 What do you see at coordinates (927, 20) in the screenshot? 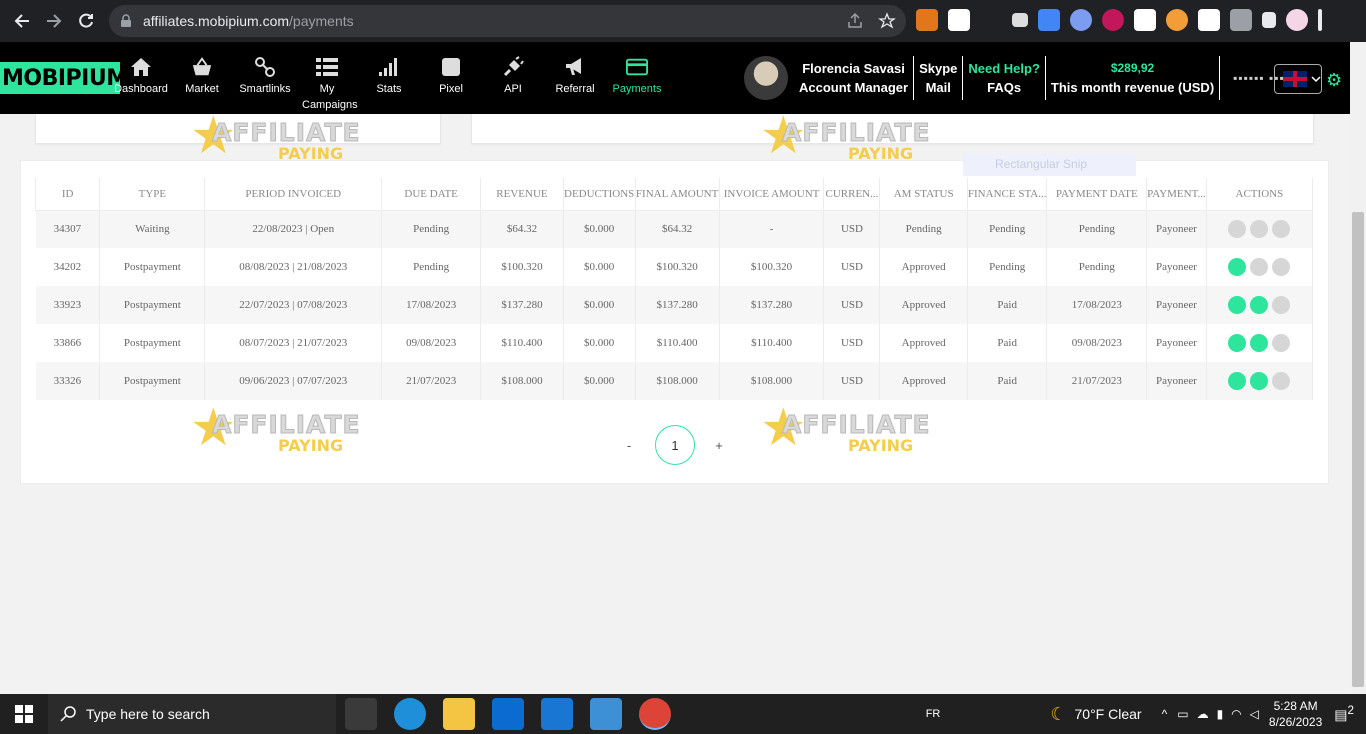
I see `metamask-extension-icon` at bounding box center [927, 20].